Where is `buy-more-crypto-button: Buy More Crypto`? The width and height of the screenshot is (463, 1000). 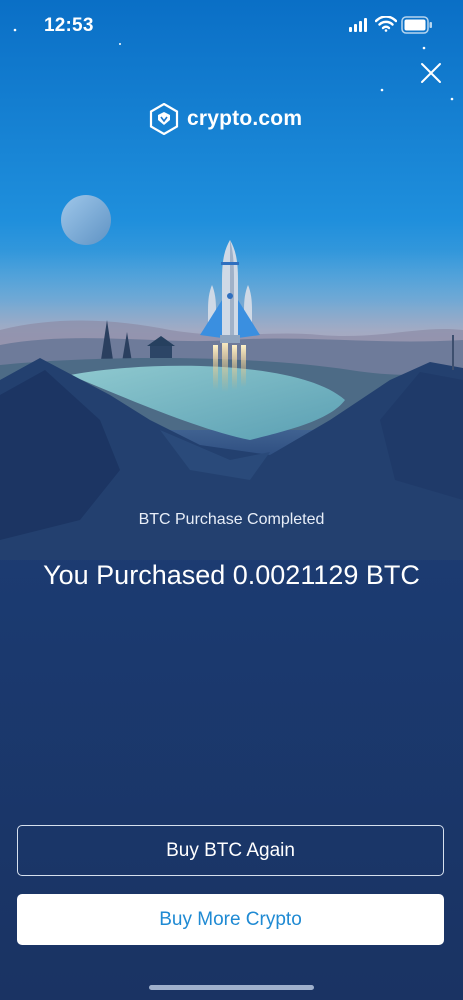
buy-more-crypto-button: Buy More Crypto is located at coordinates (230, 919).